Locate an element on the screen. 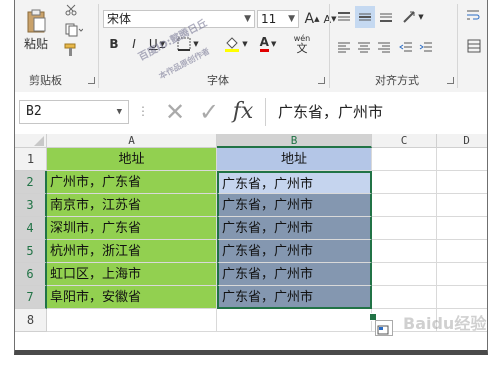  align-bottom-button is located at coordinates (386, 17).